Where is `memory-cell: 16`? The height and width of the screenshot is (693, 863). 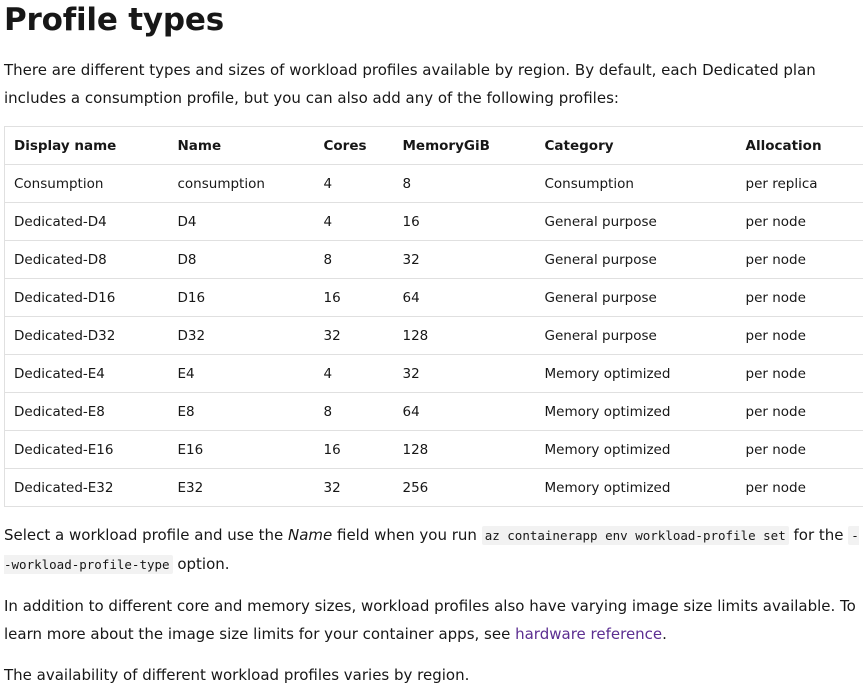 memory-cell: 16 is located at coordinates (464, 221).